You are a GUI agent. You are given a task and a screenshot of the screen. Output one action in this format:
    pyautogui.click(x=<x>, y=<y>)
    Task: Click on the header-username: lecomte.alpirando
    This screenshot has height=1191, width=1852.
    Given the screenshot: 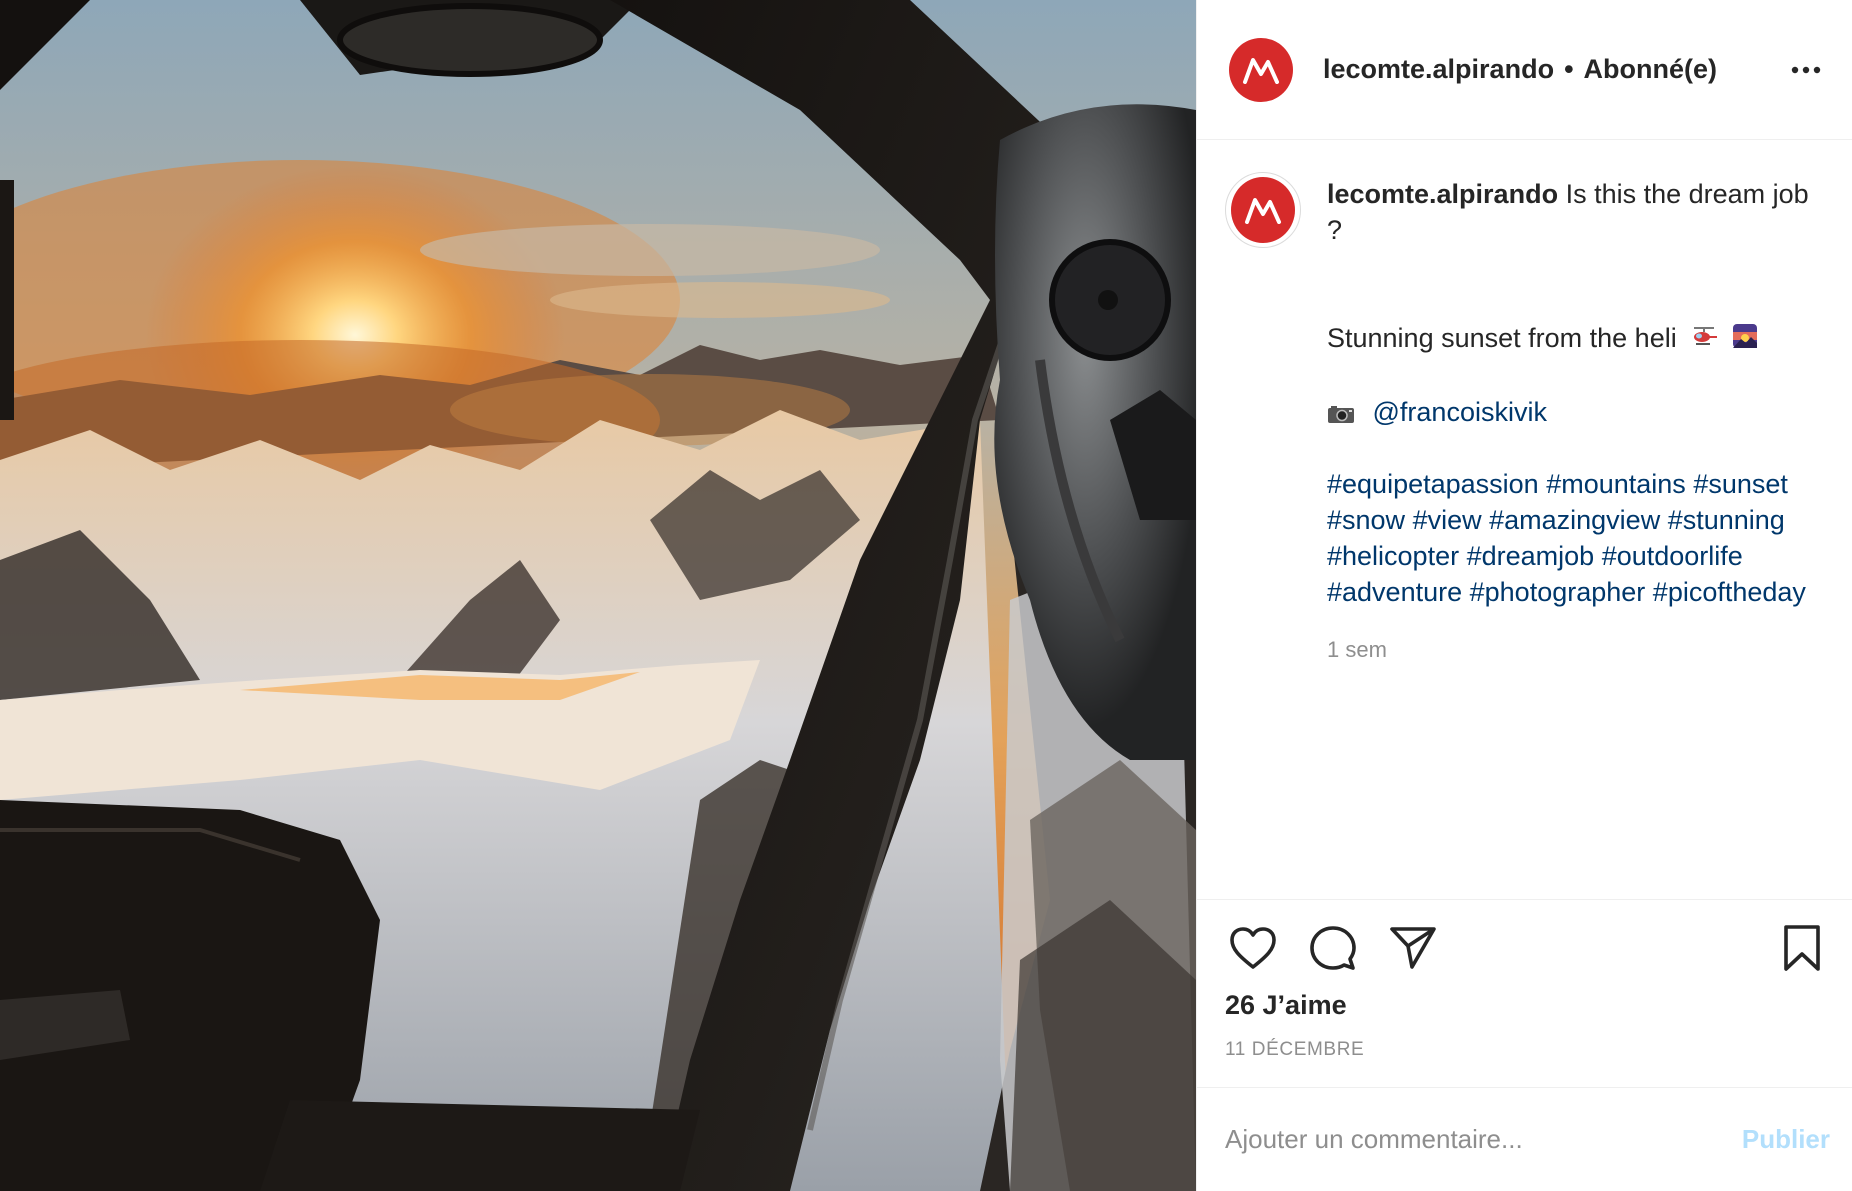 What is the action you would take?
    pyautogui.click(x=1438, y=69)
    